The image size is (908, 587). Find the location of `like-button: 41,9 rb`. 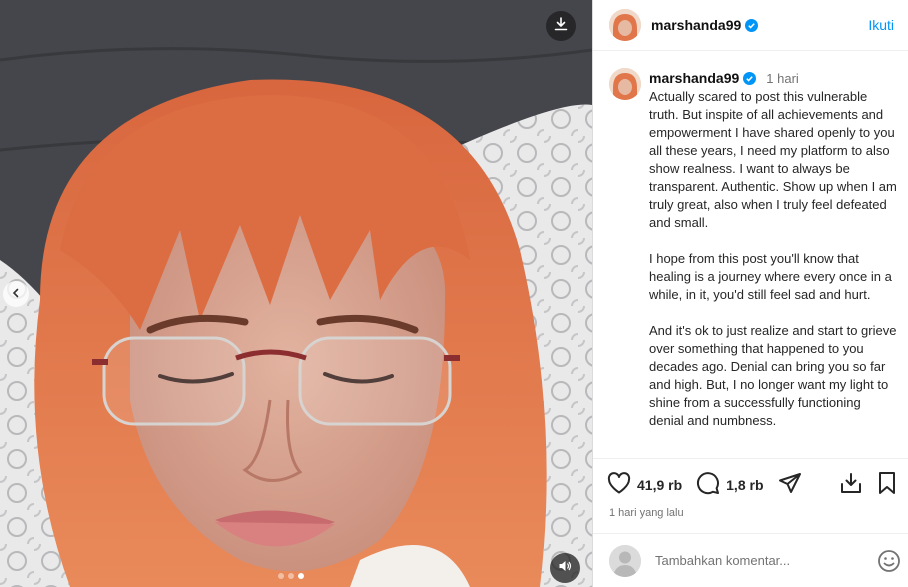

like-button: 41,9 rb is located at coordinates (644, 485).